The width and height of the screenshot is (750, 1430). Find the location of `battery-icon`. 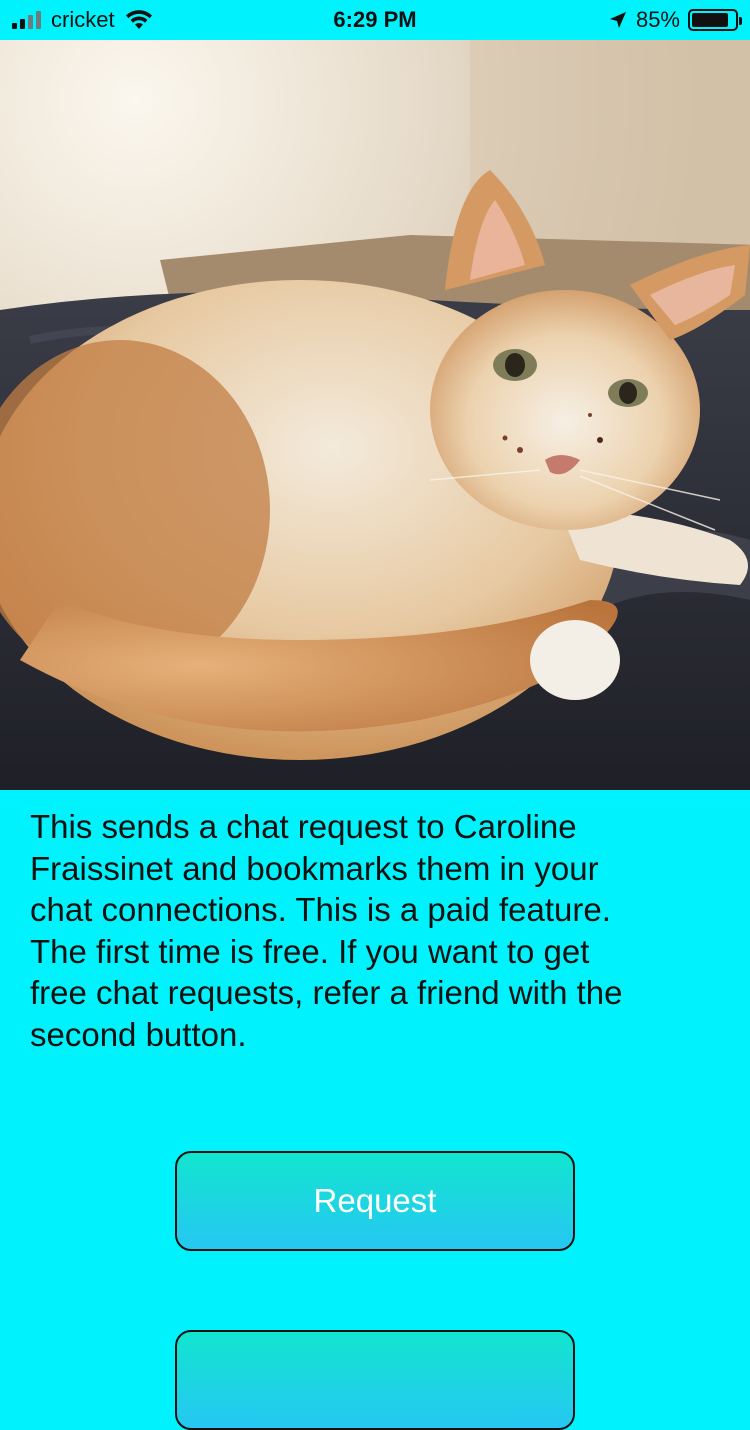

battery-icon is located at coordinates (715, 20).